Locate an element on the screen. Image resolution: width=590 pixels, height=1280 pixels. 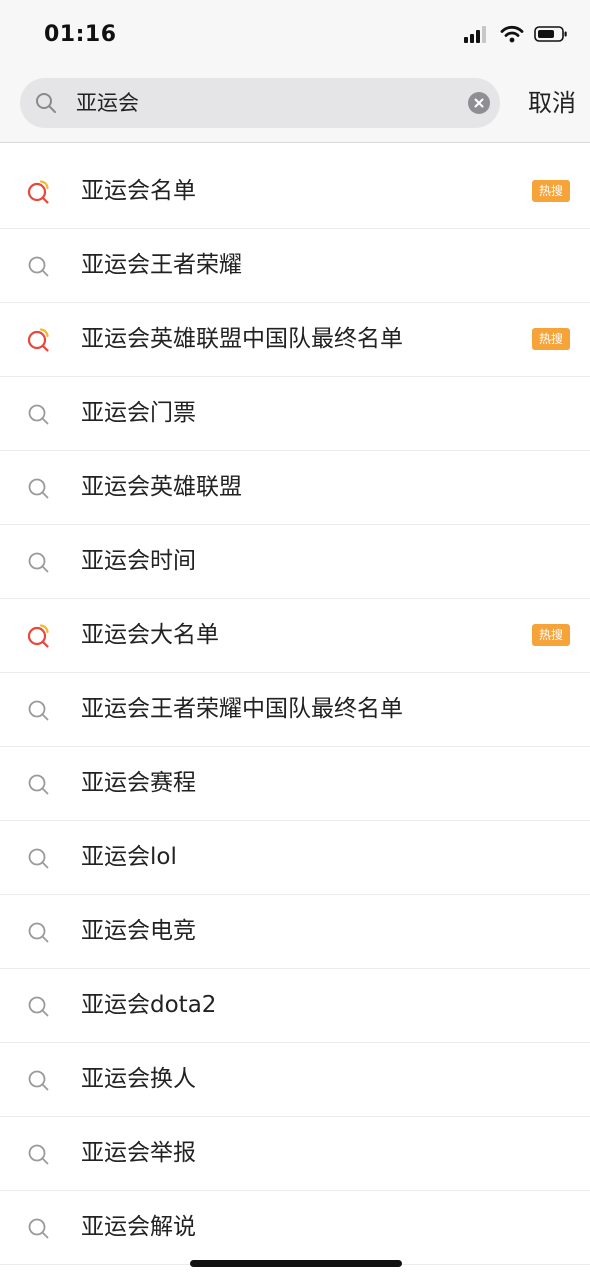
search-header: 01:16 亚运会 取消 is located at coordinates (295, 71).